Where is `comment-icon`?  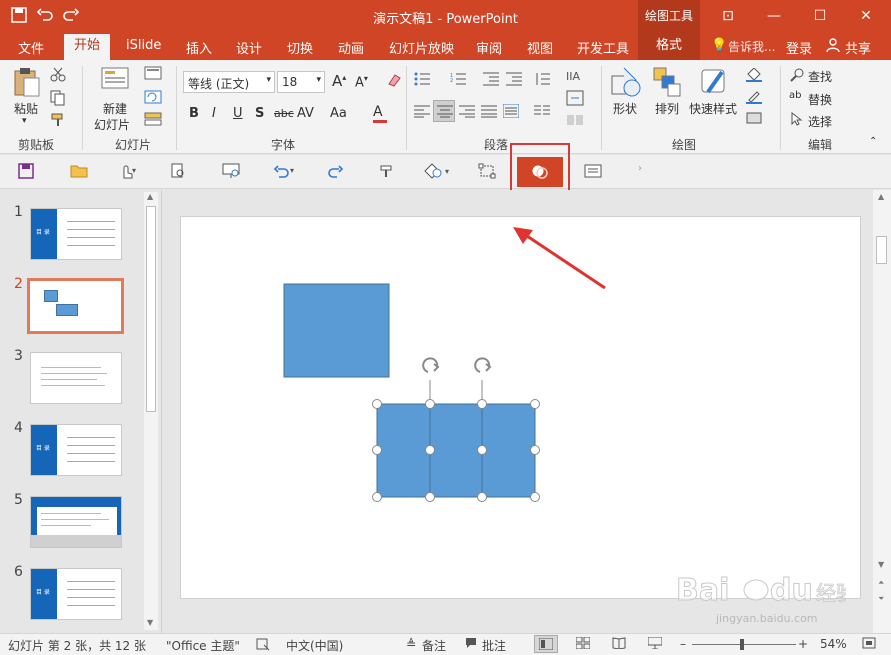 comment-icon is located at coordinates (471, 644).